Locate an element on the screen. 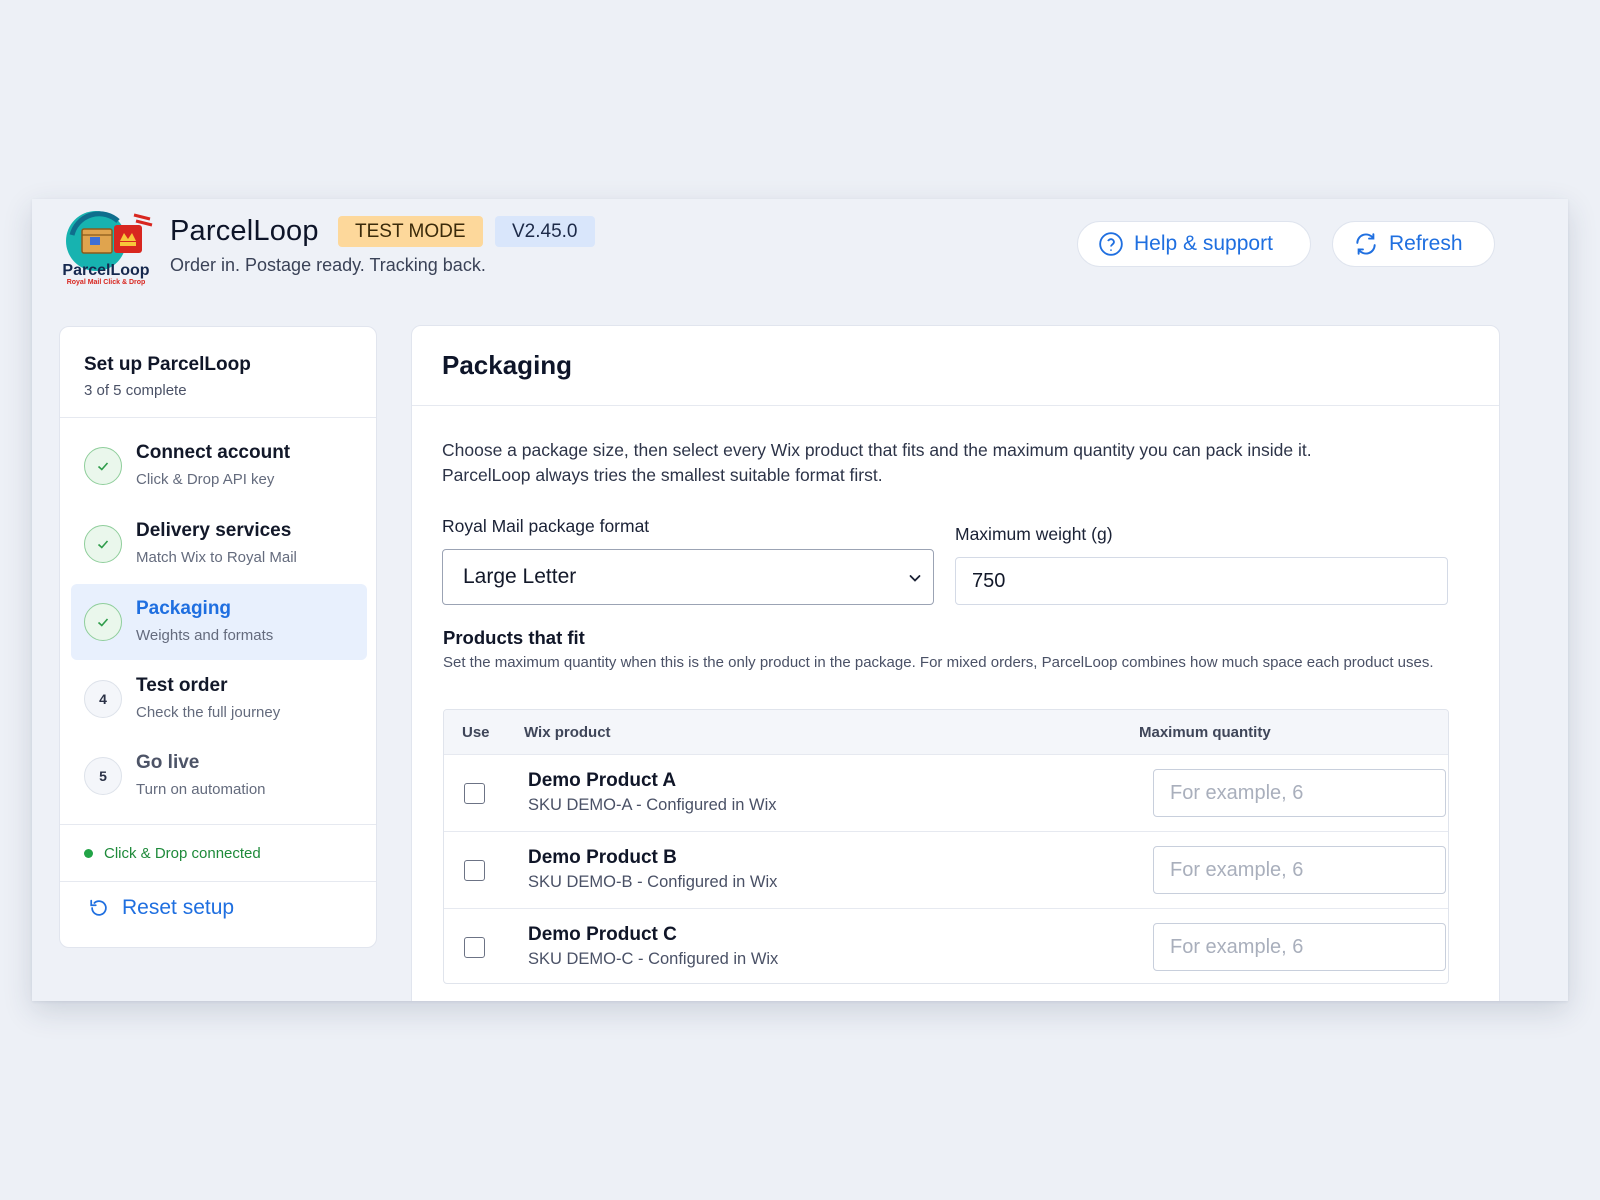 Image resolution: width=1600 pixels, height=1200 pixels. refresh-button: Refresh is located at coordinates (1413, 244).